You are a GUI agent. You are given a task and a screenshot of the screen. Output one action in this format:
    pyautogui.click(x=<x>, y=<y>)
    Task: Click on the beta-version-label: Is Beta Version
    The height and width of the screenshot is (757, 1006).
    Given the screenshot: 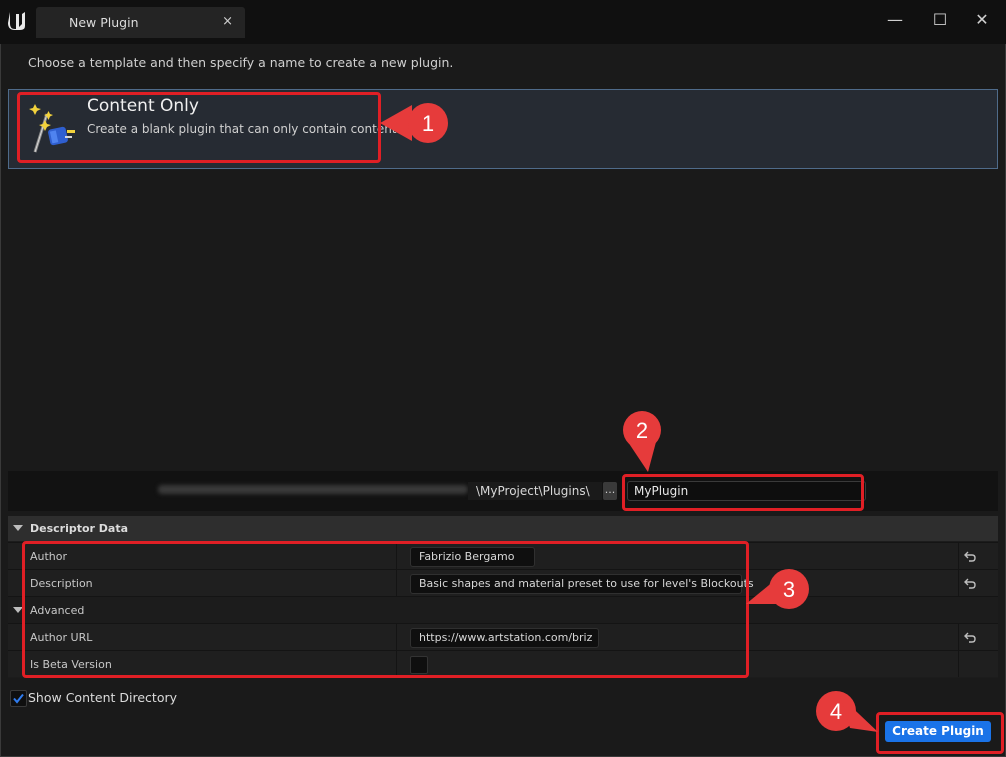 What is the action you would take?
    pyautogui.click(x=71, y=664)
    